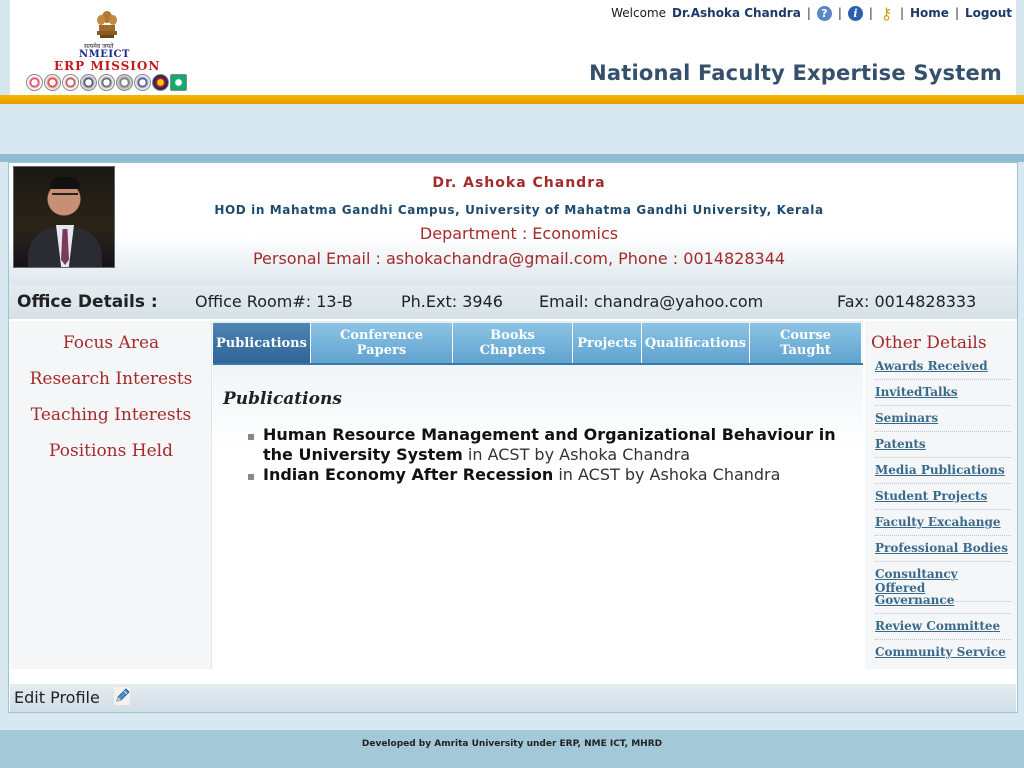 The image size is (1024, 768). What do you see at coordinates (65, 196) in the screenshot?
I see `photo-glasses` at bounding box center [65, 196].